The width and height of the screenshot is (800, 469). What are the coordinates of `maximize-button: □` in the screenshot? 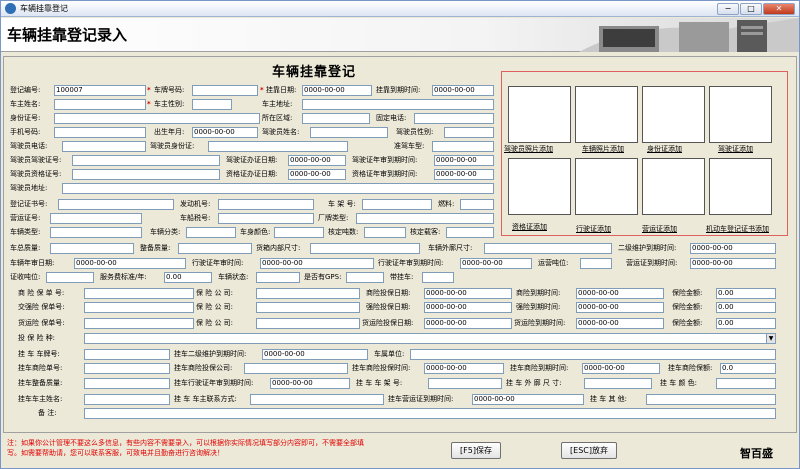 It's located at (751, 9).